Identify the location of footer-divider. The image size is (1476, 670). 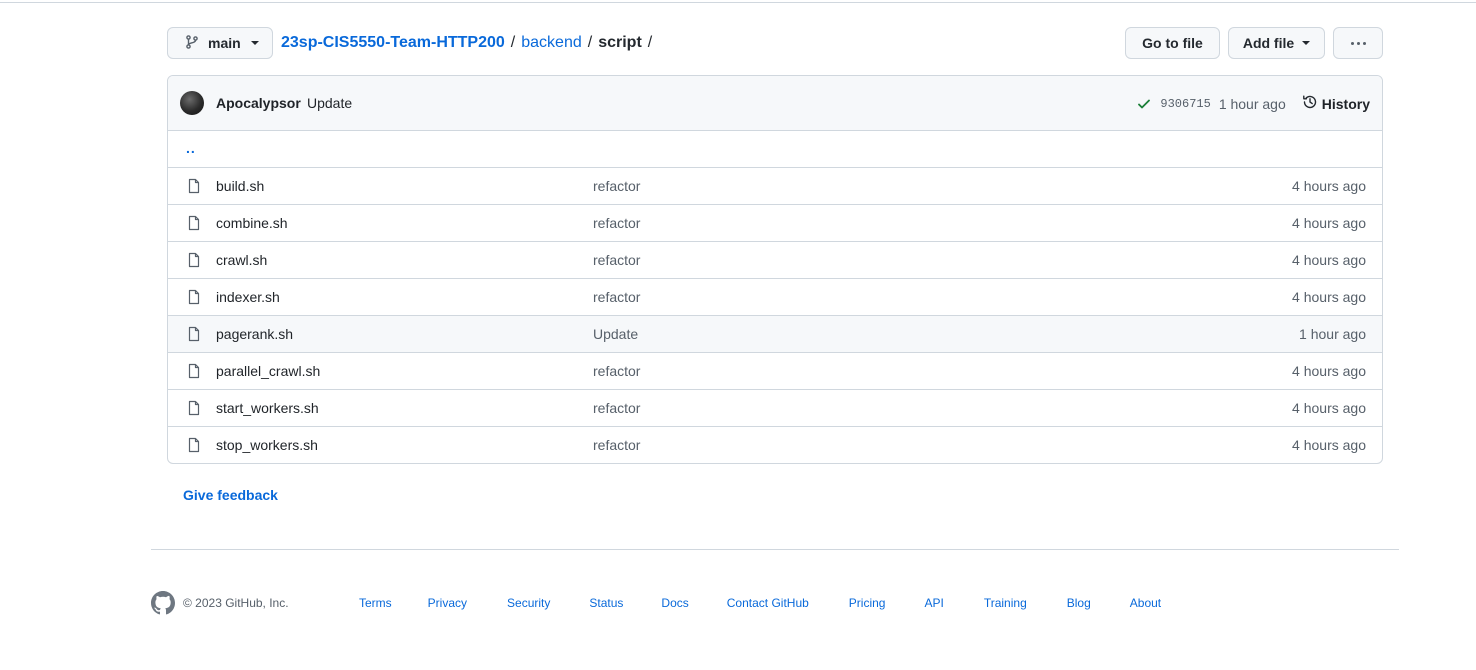
(775, 549).